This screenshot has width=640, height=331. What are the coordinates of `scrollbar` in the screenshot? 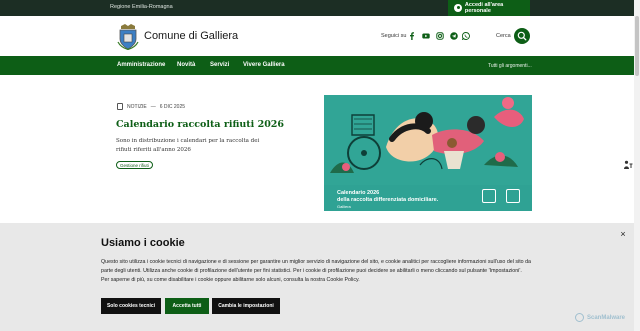 It's located at (637, 165).